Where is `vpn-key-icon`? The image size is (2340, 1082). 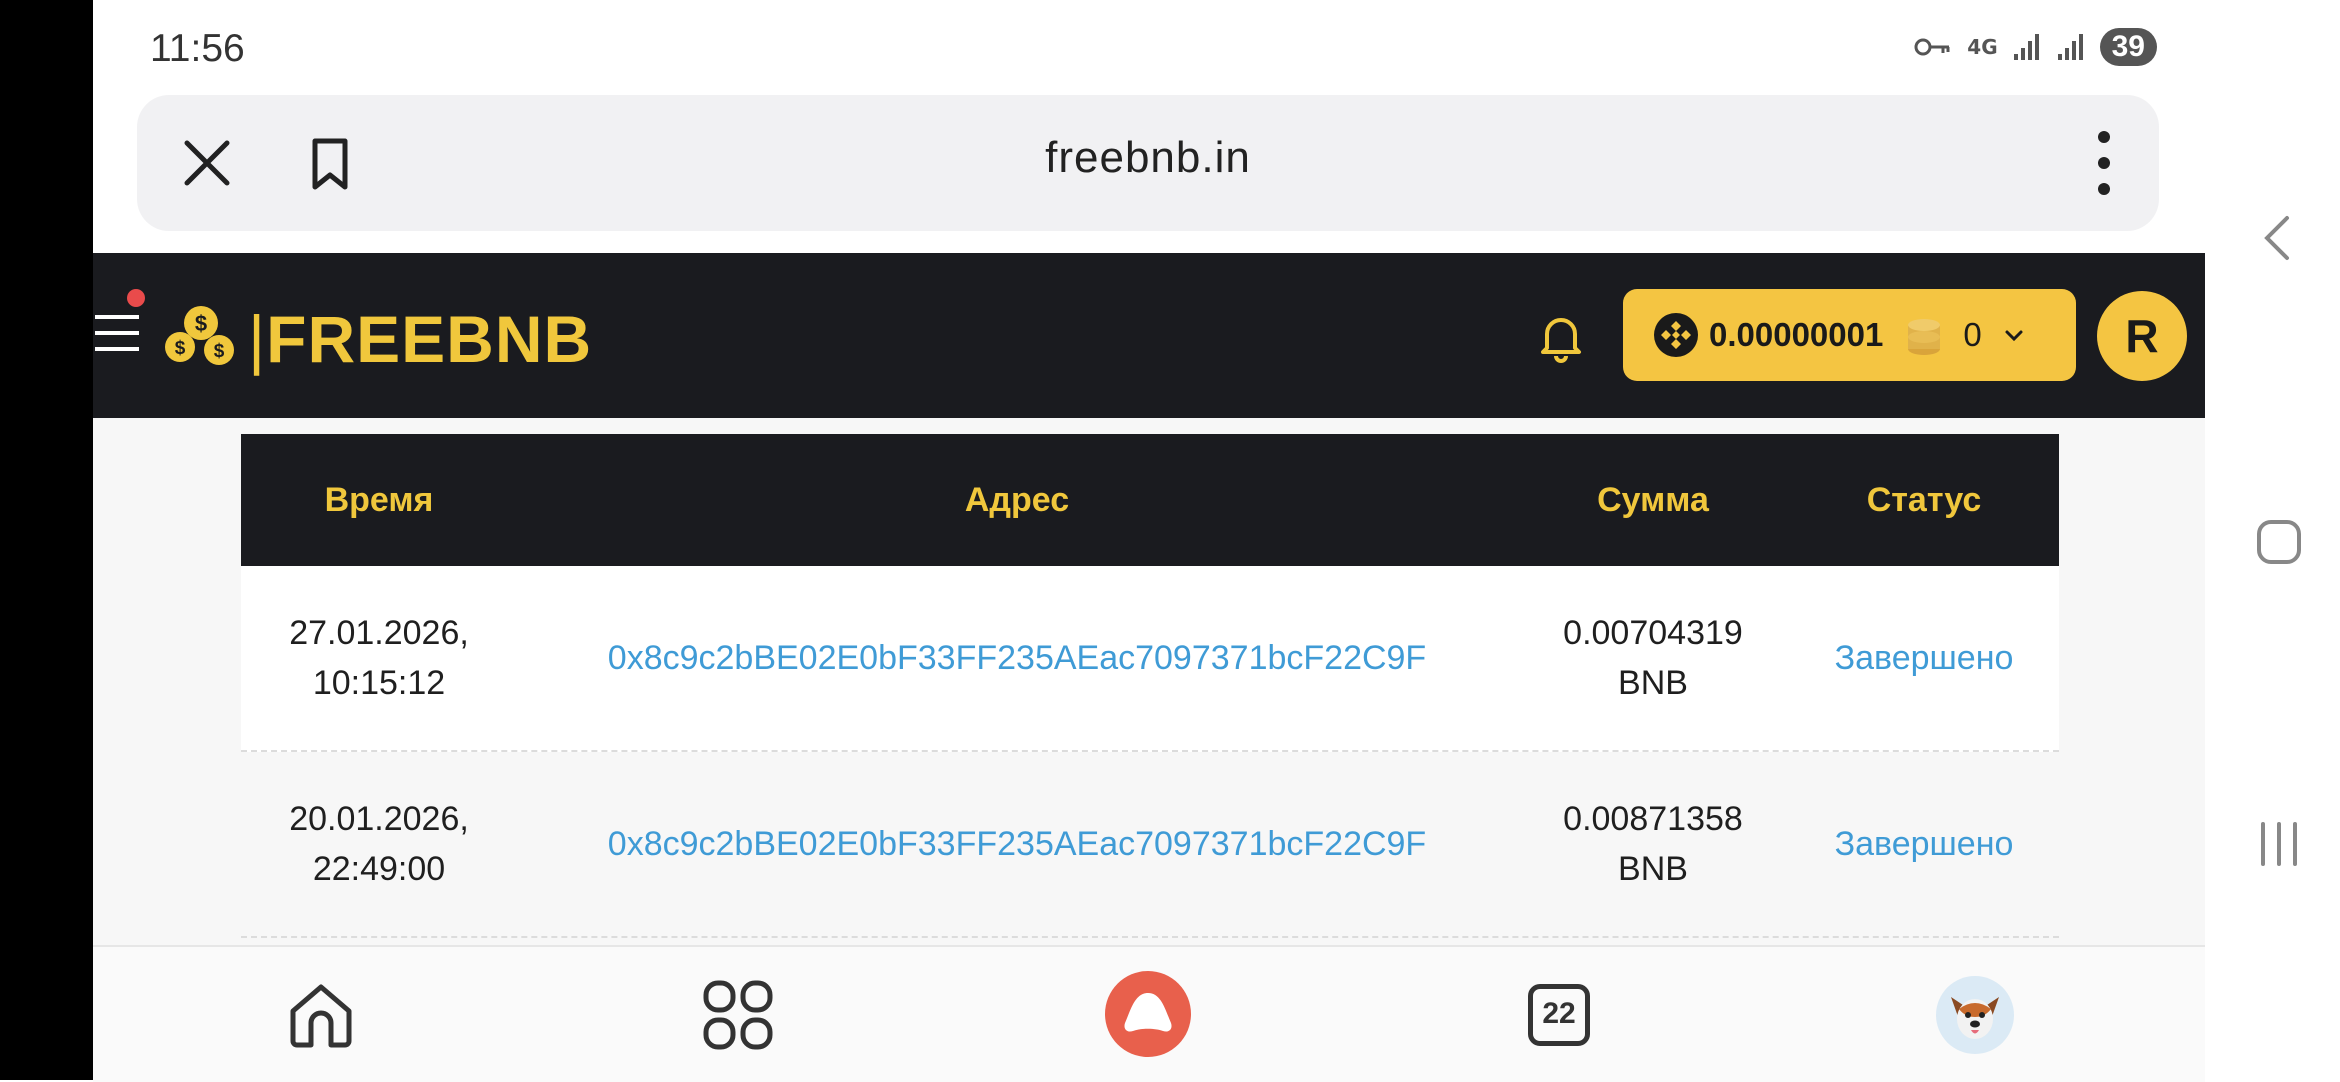 vpn-key-icon is located at coordinates (1932, 47).